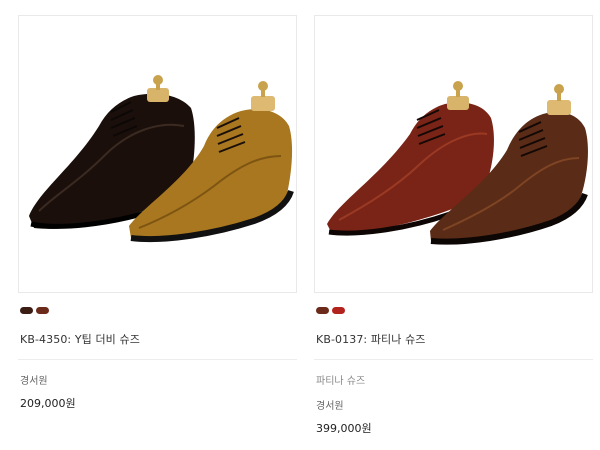 This screenshot has width=600, height=450. What do you see at coordinates (341, 381) in the screenshot?
I see `product-subcategory: 파티나 슈즈` at bounding box center [341, 381].